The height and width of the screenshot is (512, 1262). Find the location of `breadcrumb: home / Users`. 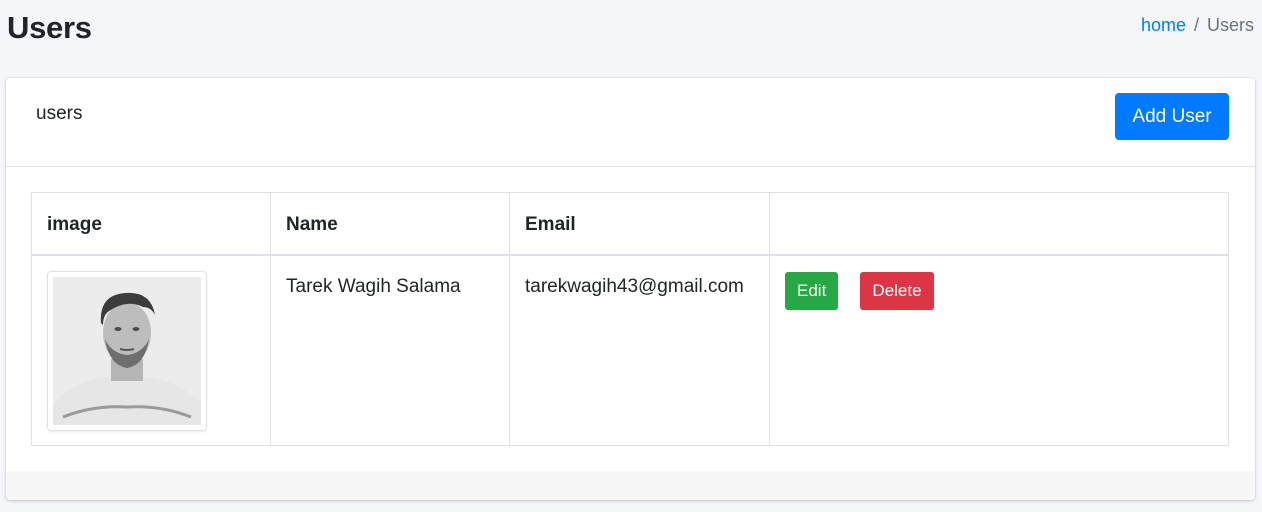

breadcrumb: home / Users is located at coordinates (1197, 25).